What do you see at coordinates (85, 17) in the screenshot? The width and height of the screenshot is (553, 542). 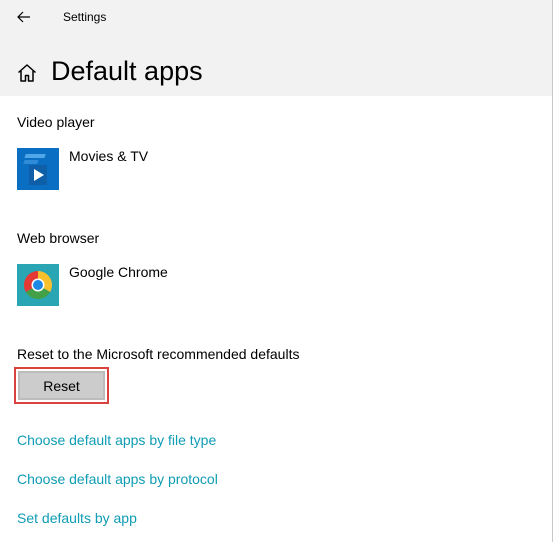 I see `window-title: Settings` at bounding box center [85, 17].